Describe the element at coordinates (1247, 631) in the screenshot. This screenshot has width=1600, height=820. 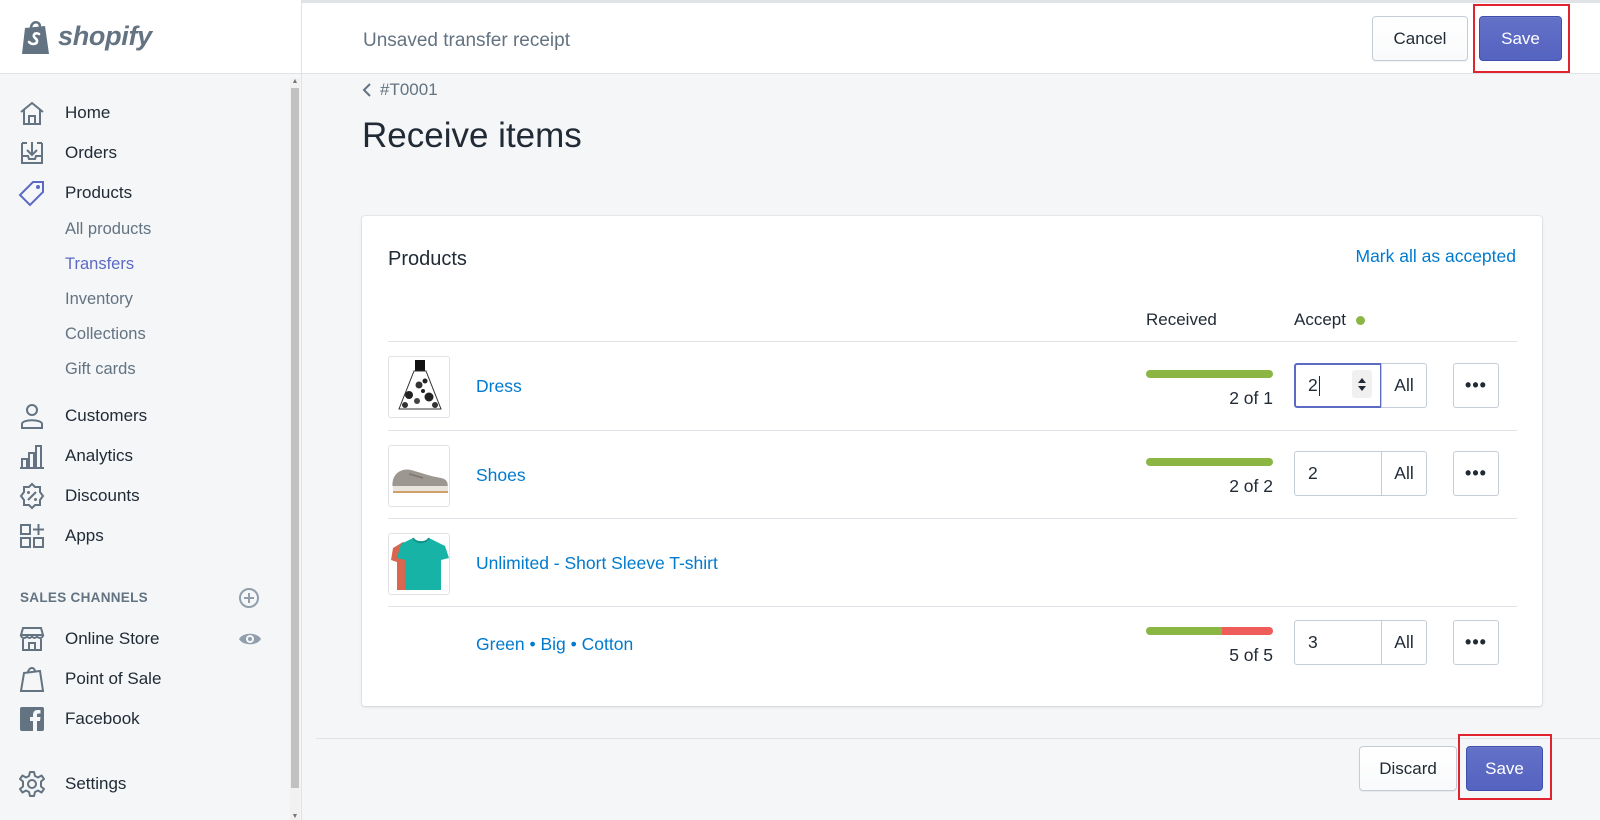
I see `progress-rejected-segment` at that location.